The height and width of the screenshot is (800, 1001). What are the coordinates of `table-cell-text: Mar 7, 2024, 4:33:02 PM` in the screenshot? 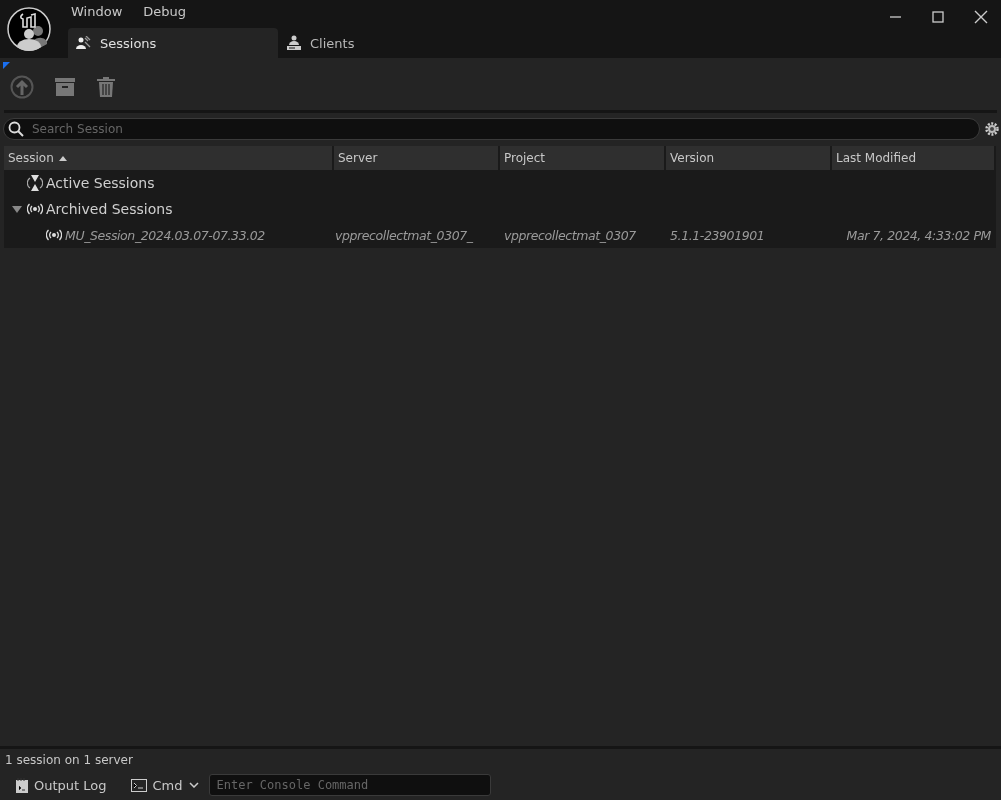 It's located at (918, 235).